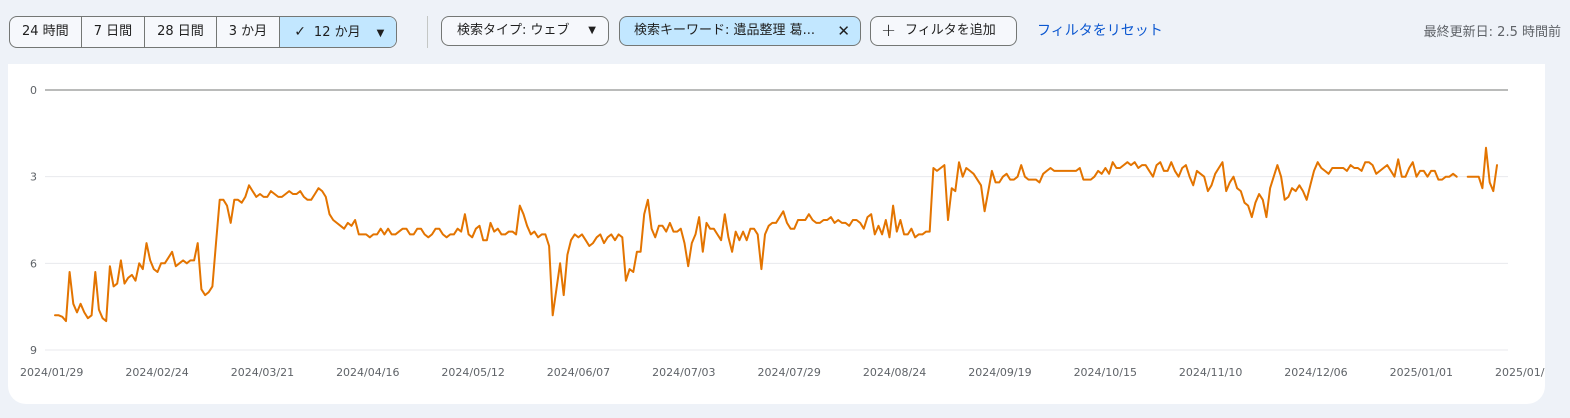 The width and height of the screenshot is (1570, 418). I want to click on check-icon: ✓, so click(300, 32).